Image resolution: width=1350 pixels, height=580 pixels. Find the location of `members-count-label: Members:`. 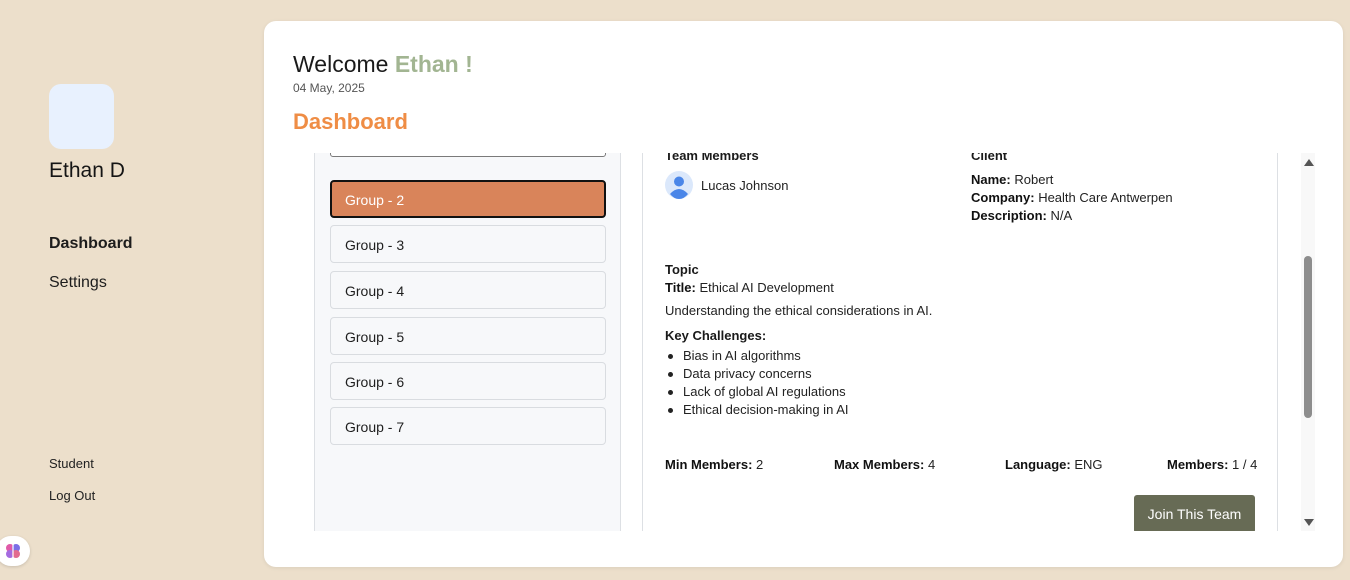

members-count-label: Members: is located at coordinates (1198, 464).